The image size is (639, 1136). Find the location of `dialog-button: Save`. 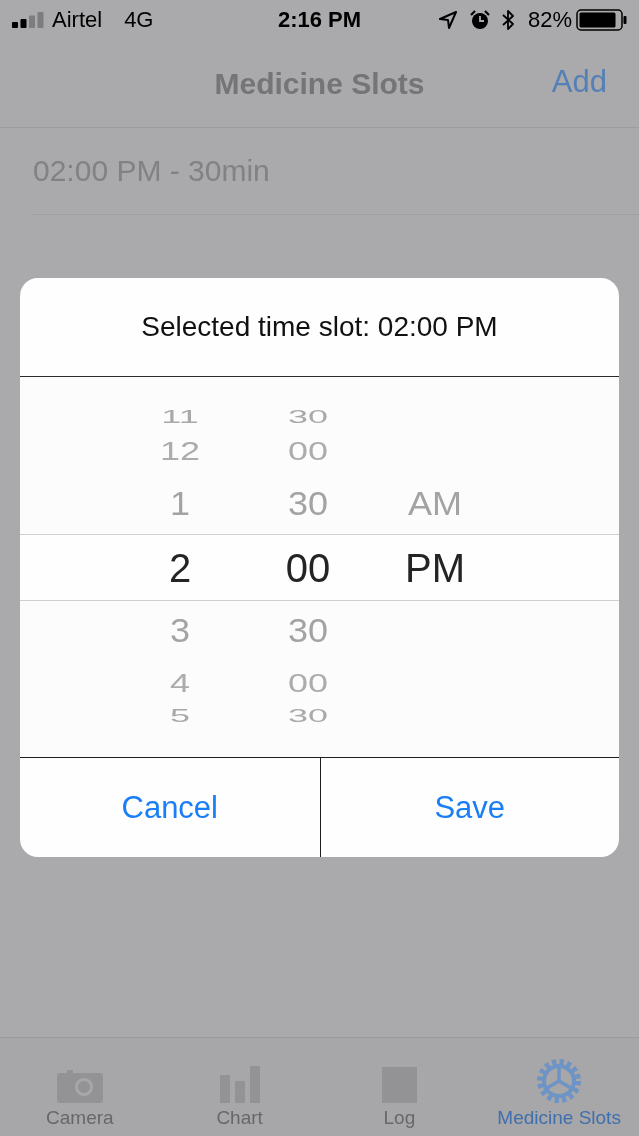

dialog-button: Save is located at coordinates (469, 807).